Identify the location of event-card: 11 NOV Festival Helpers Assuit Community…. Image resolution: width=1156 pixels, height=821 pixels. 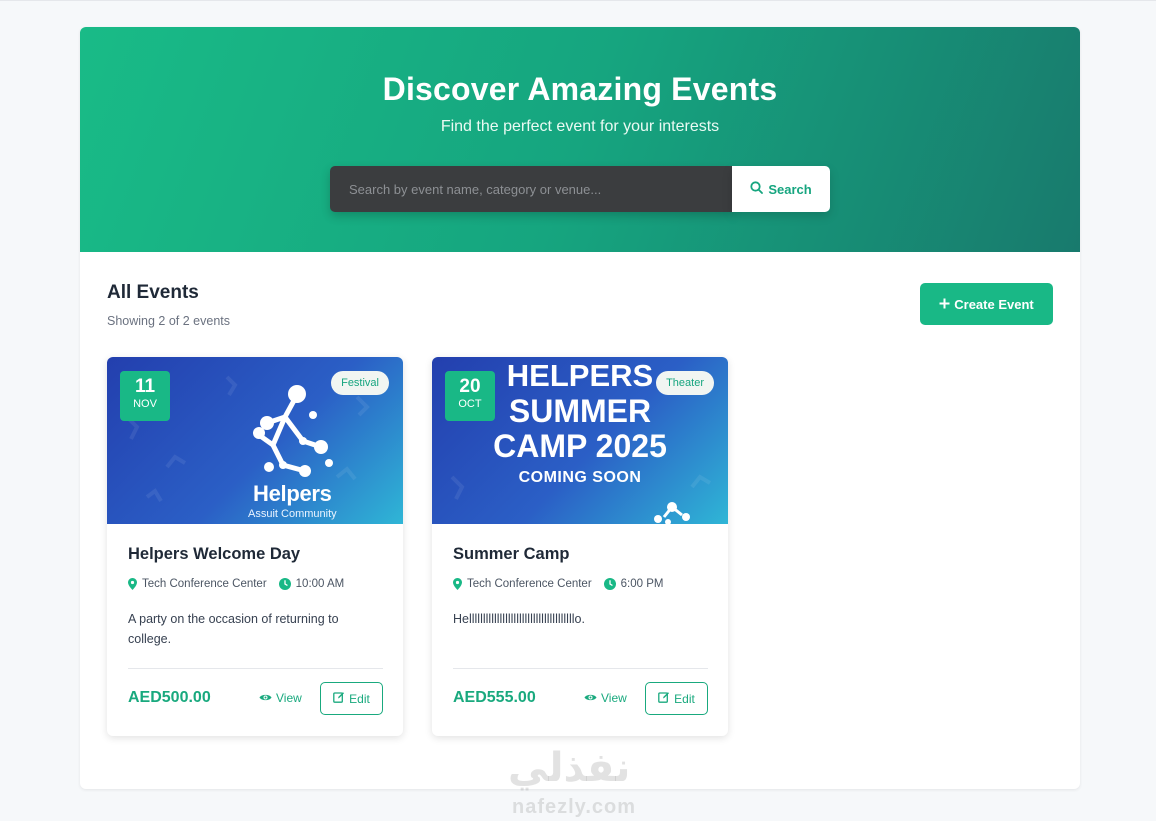
(255, 546).